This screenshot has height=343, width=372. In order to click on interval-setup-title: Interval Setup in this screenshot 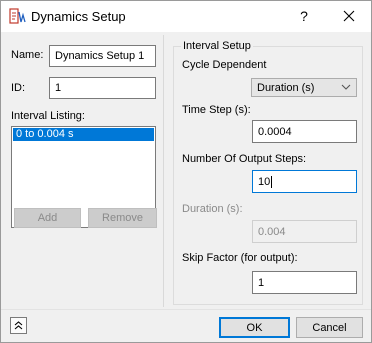, I will do `click(217, 46)`.